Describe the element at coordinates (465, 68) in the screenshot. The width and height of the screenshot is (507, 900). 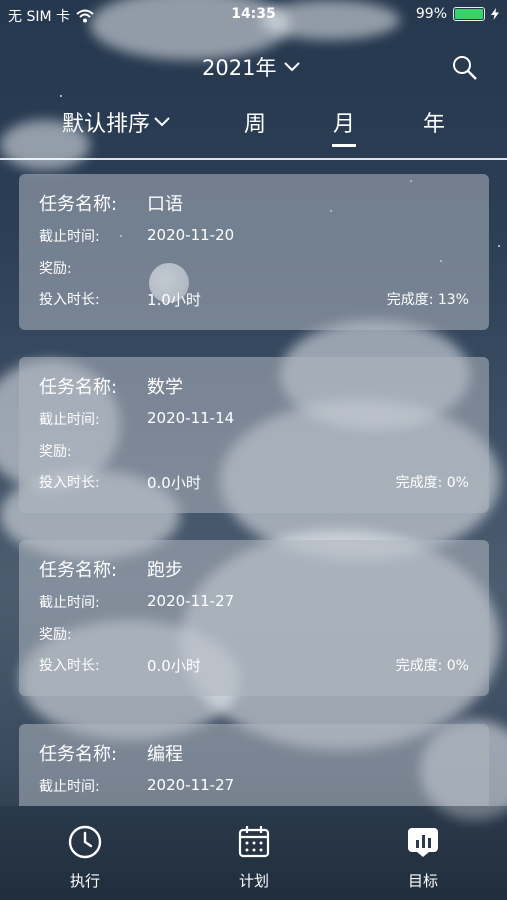
I see `search-icon` at that location.